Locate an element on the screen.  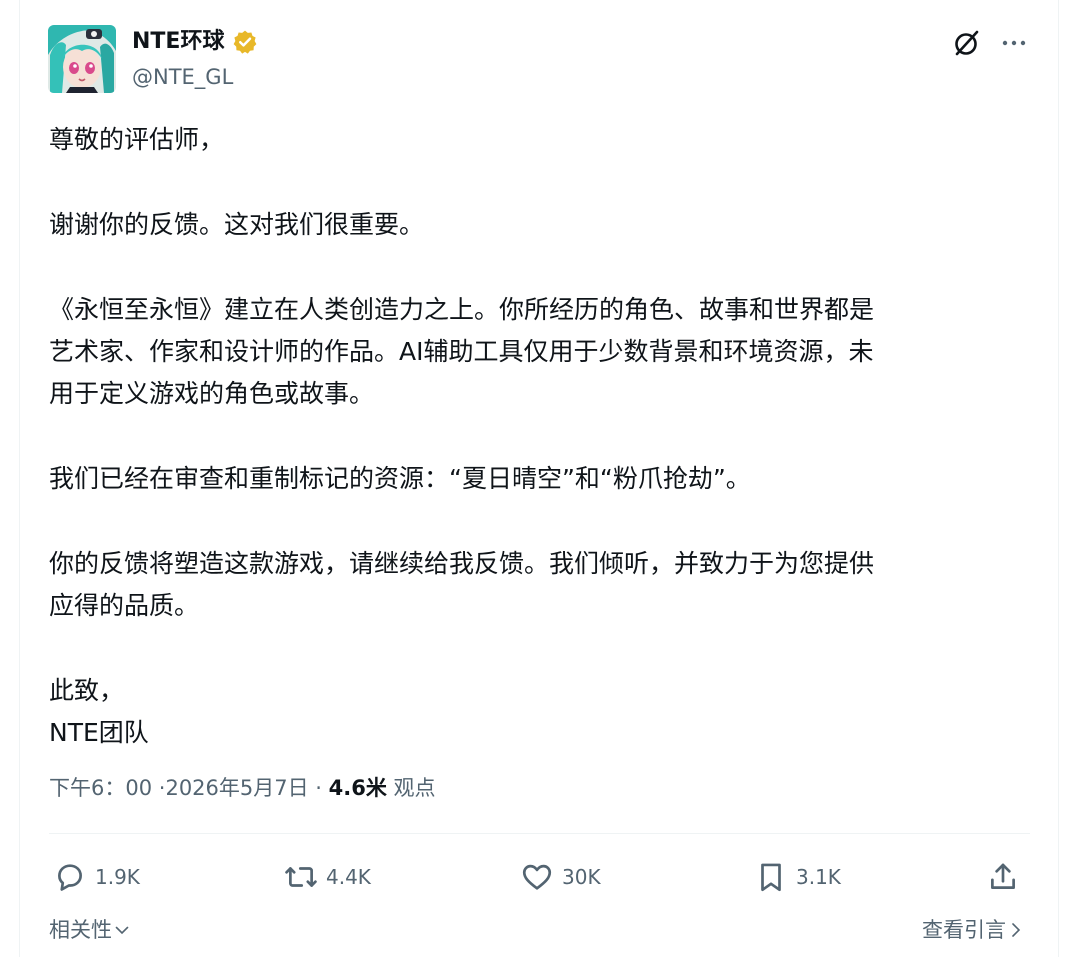
post-paragraph: 谢谢你的反馈。这对我们很重要。 is located at coordinates (541, 225).